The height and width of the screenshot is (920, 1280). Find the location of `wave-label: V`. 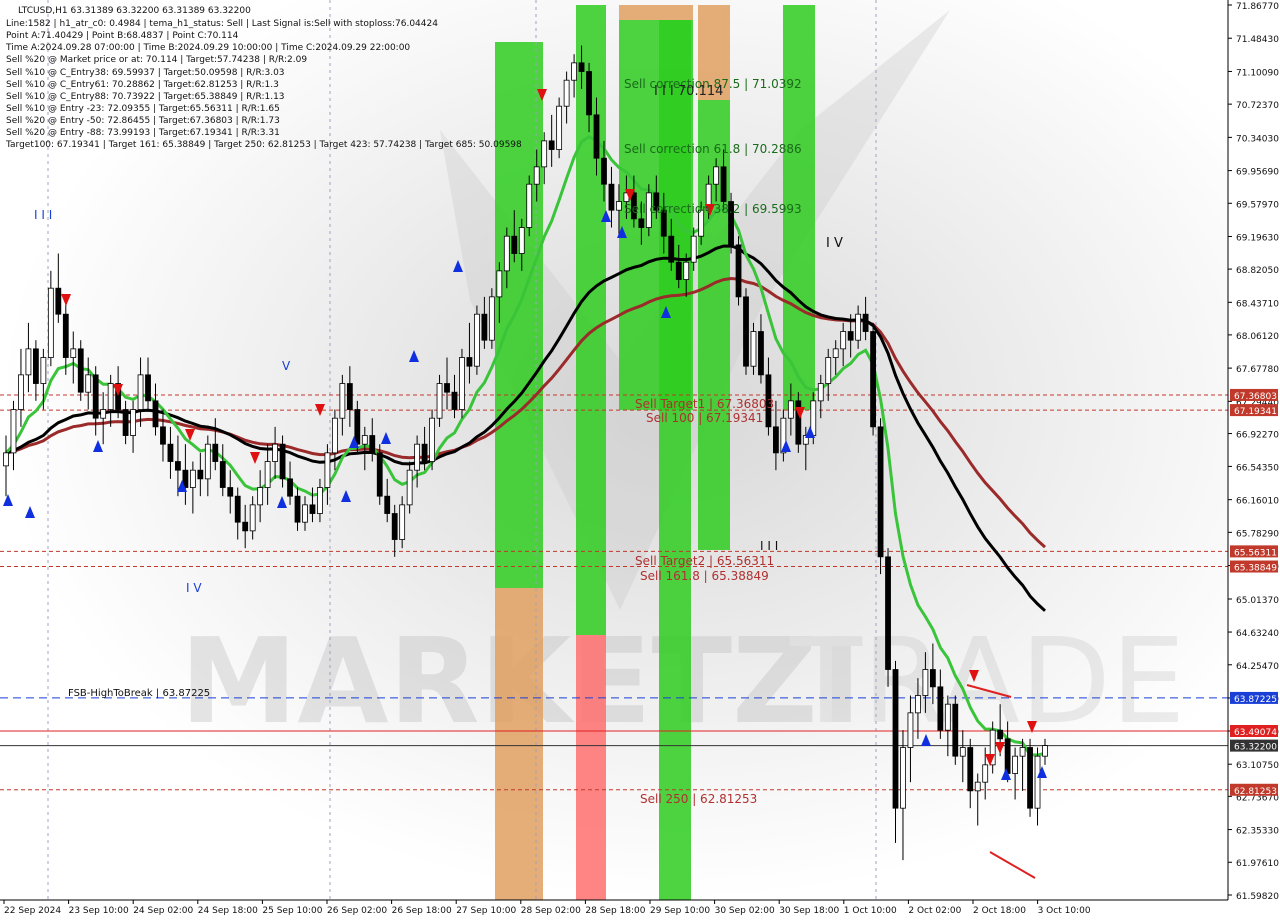

wave-label: V is located at coordinates (286, 366).